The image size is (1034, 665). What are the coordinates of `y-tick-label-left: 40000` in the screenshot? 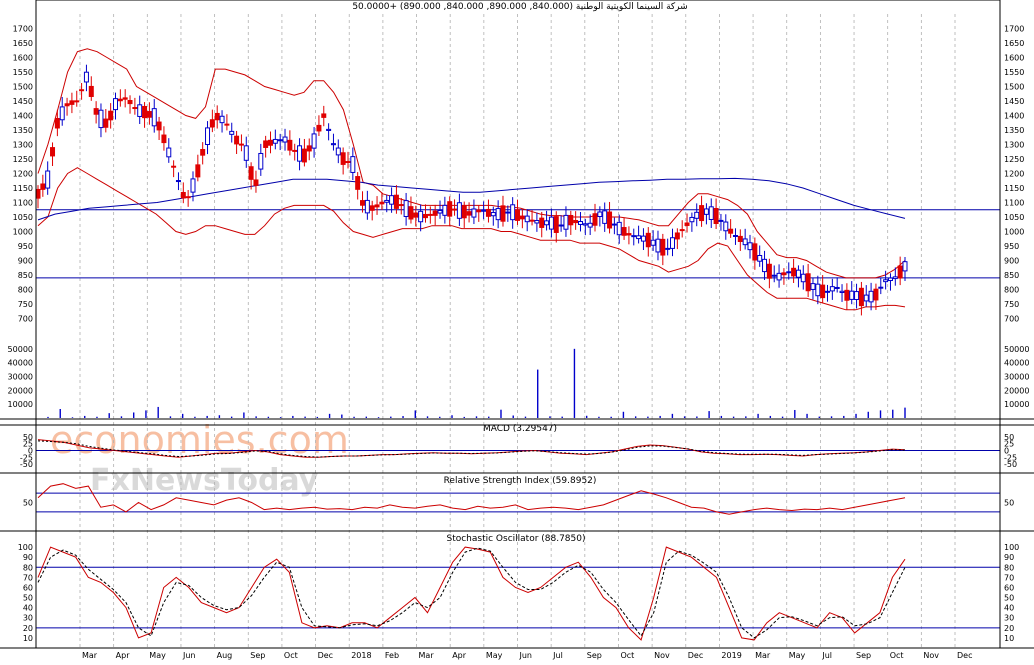 It's located at (20, 363).